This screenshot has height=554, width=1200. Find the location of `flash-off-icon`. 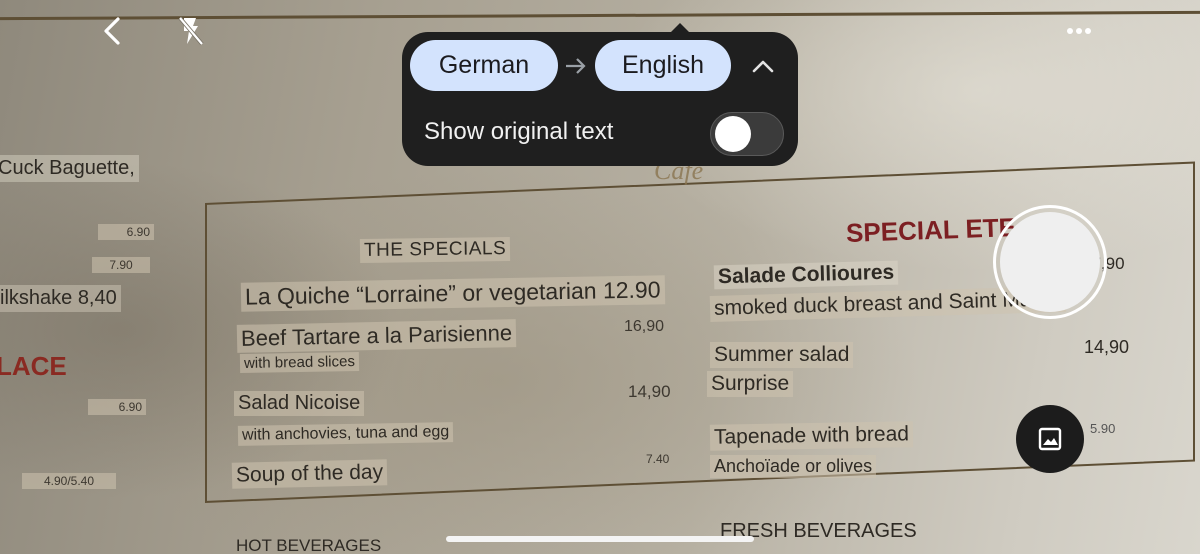

flash-off-icon is located at coordinates (191, 31).